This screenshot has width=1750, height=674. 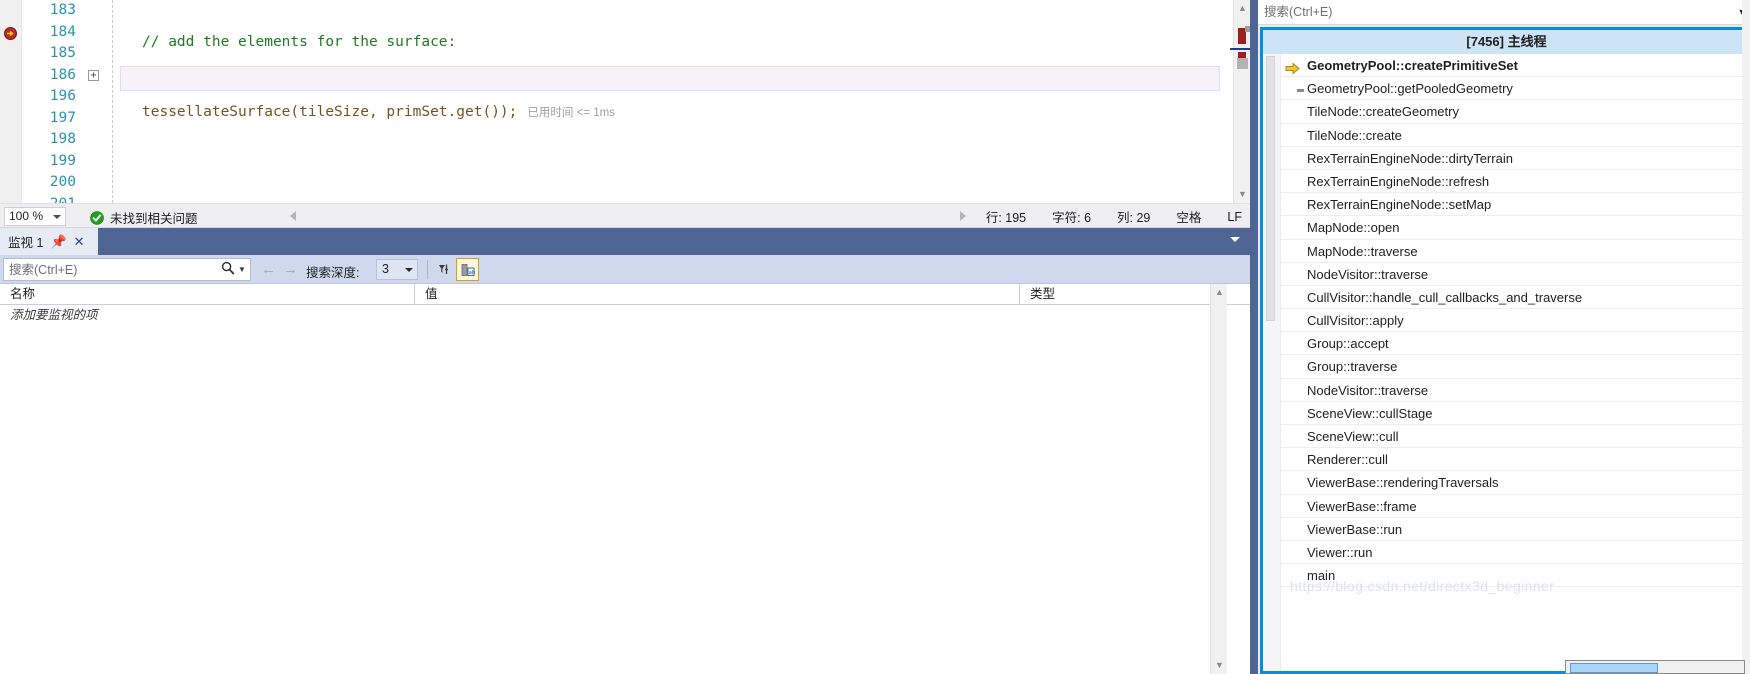 What do you see at coordinates (1353, 436) in the screenshot?
I see `call-stack-frame-label: SceneView::cull` at bounding box center [1353, 436].